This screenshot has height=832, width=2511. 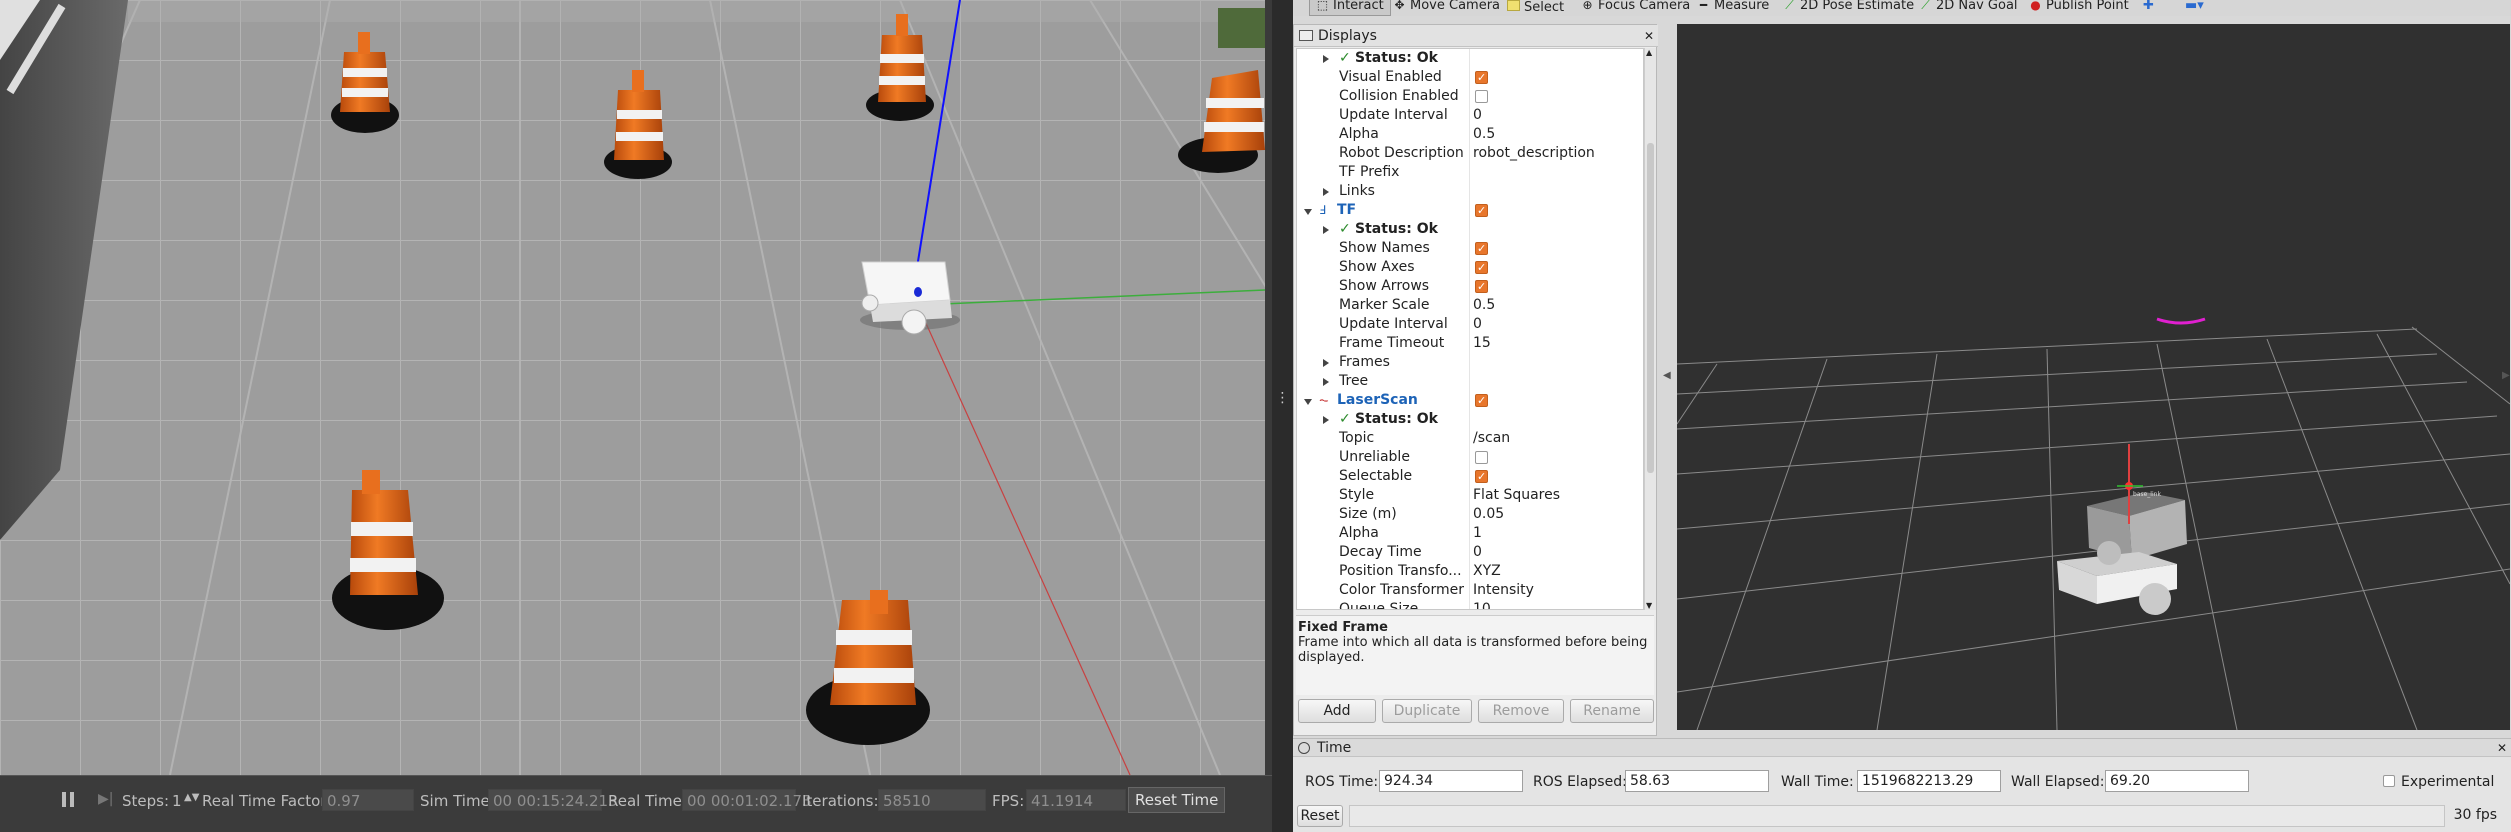 I want to click on tree-row: Frames, so click(x=1470, y=362).